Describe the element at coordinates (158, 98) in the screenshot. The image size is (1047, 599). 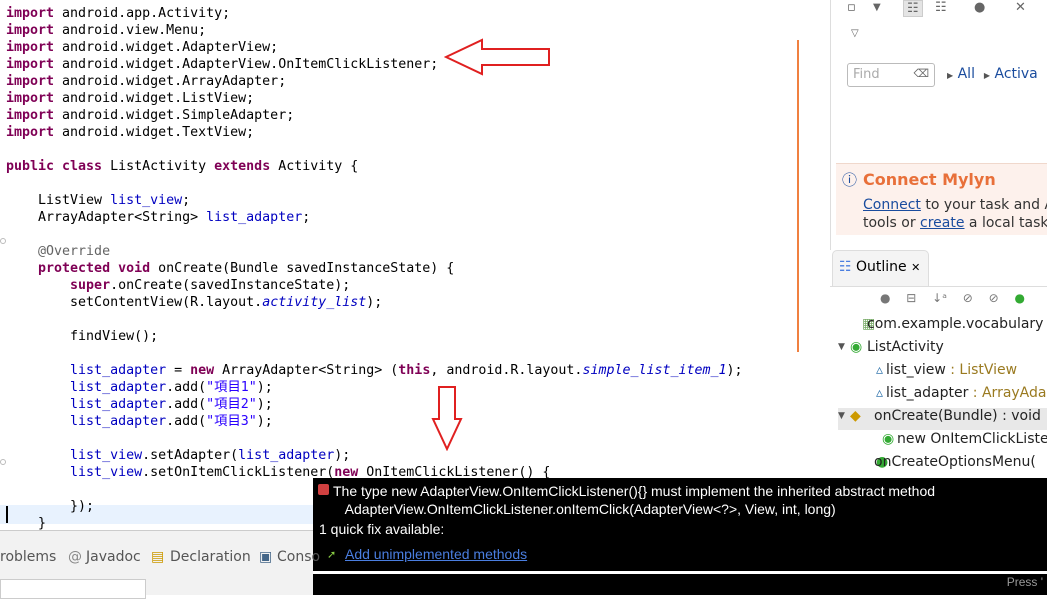
I see `code-token: android.widget.ListView;` at that location.